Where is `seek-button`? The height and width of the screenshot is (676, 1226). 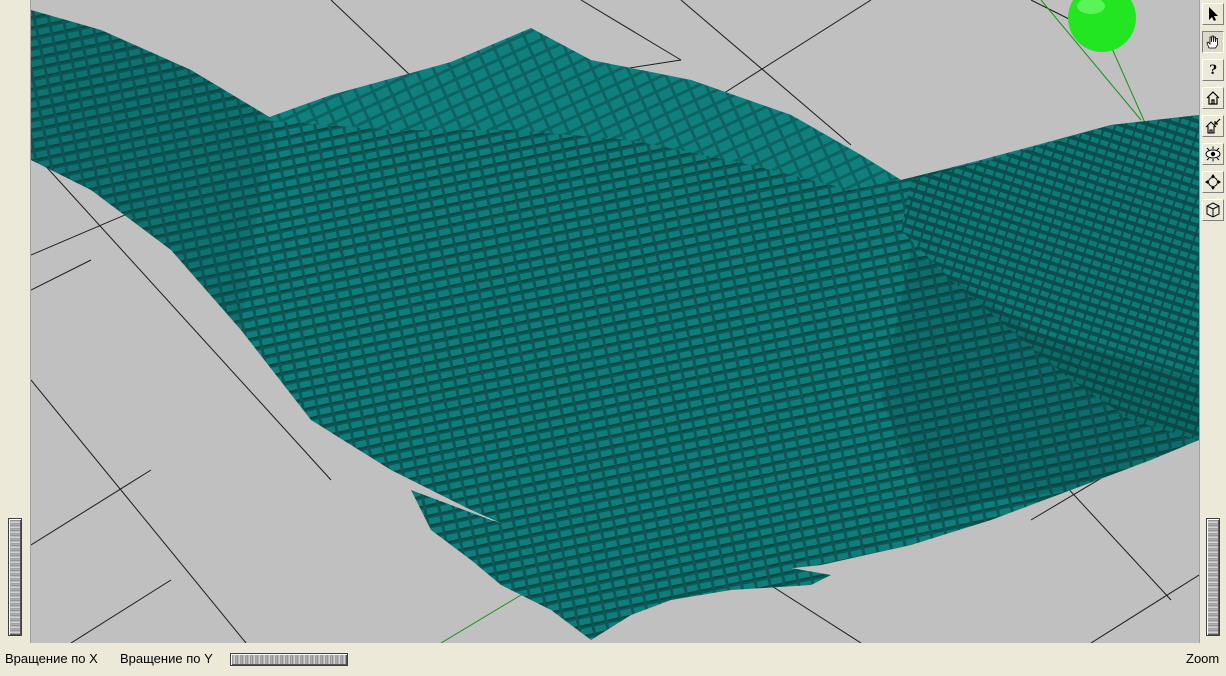 seek-button is located at coordinates (1213, 182).